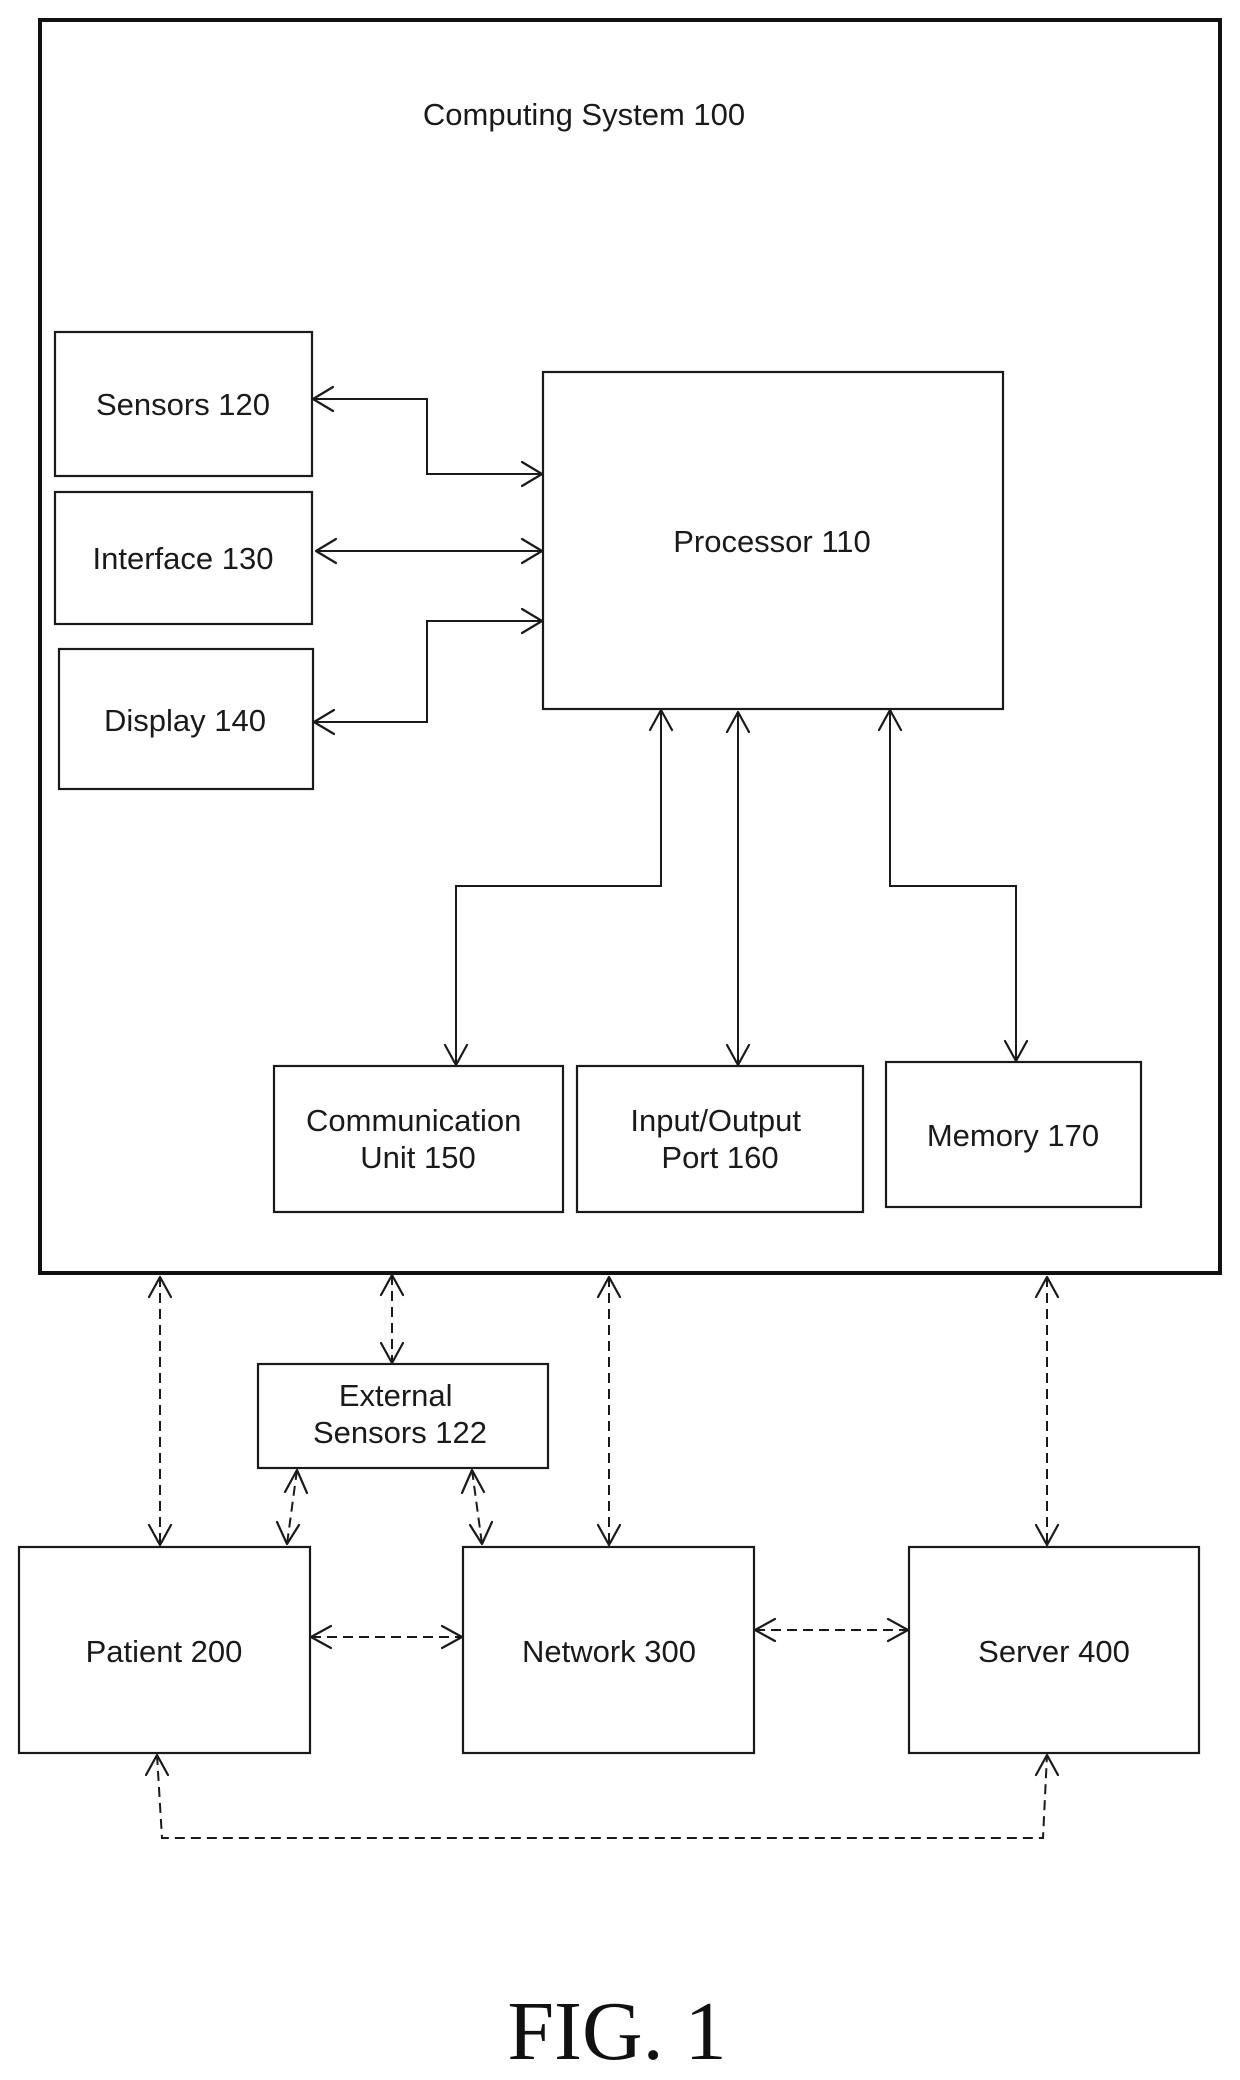  I want to click on processor-label: Processor 110, so click(772, 541).